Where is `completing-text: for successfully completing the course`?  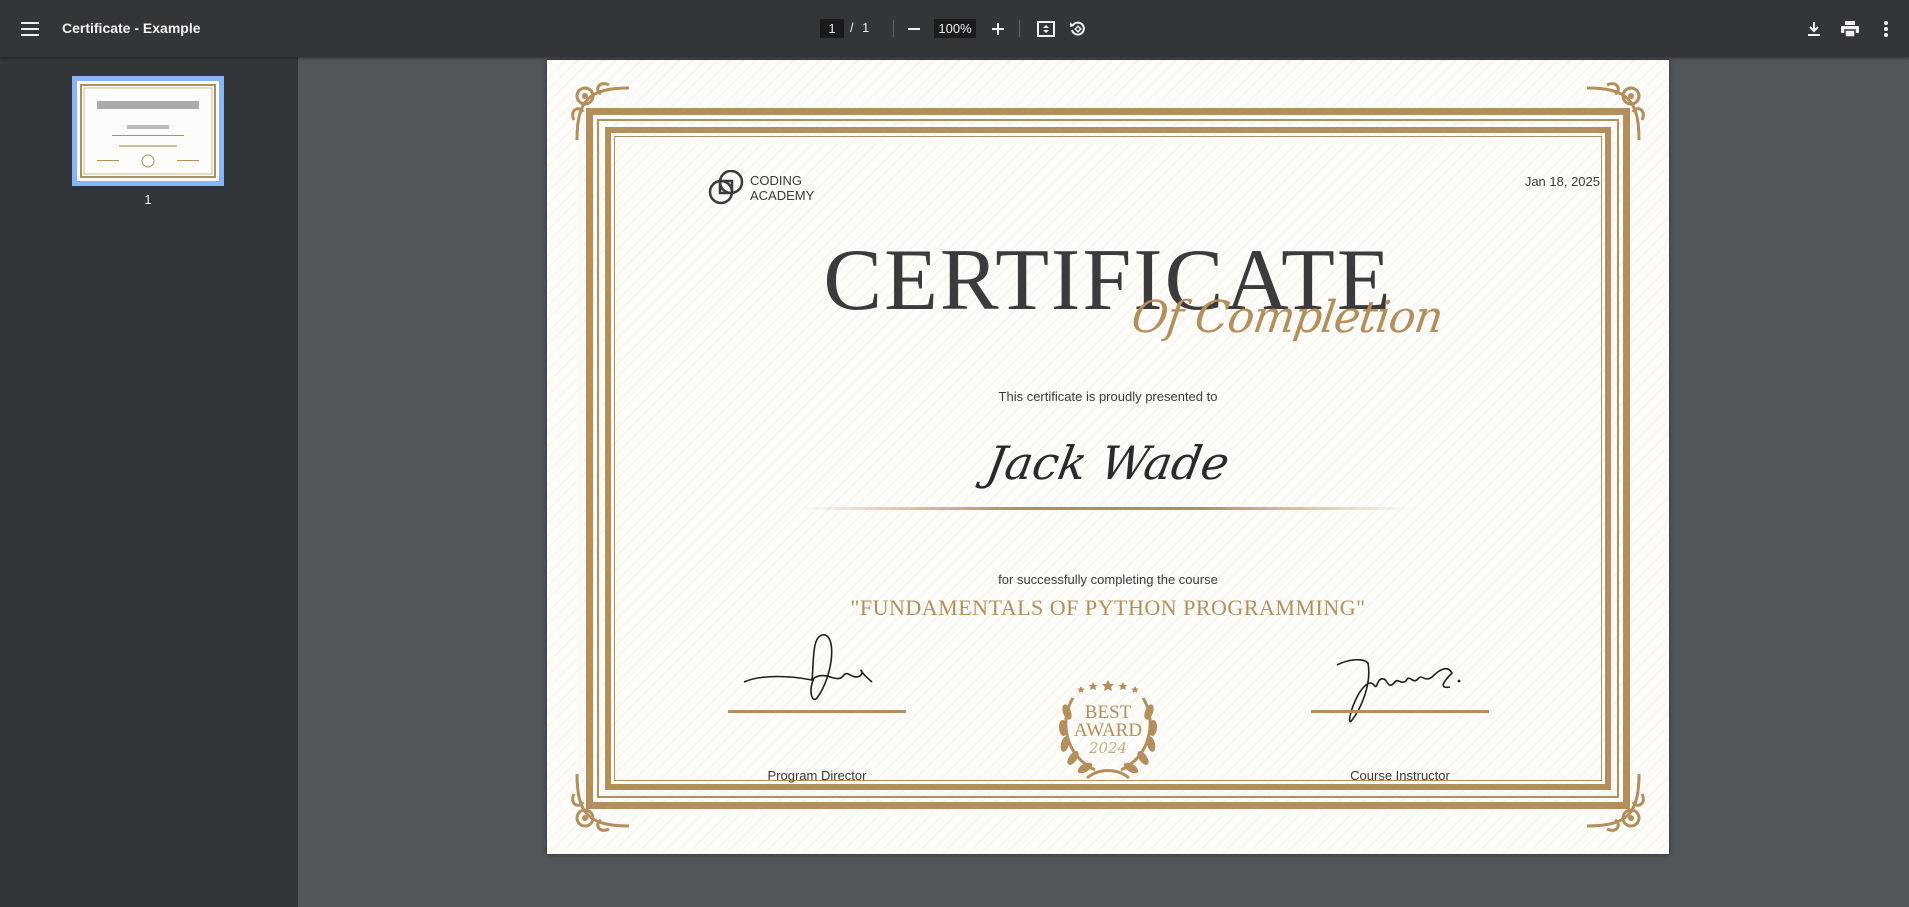 completing-text: for successfully completing the course is located at coordinates (1108, 579).